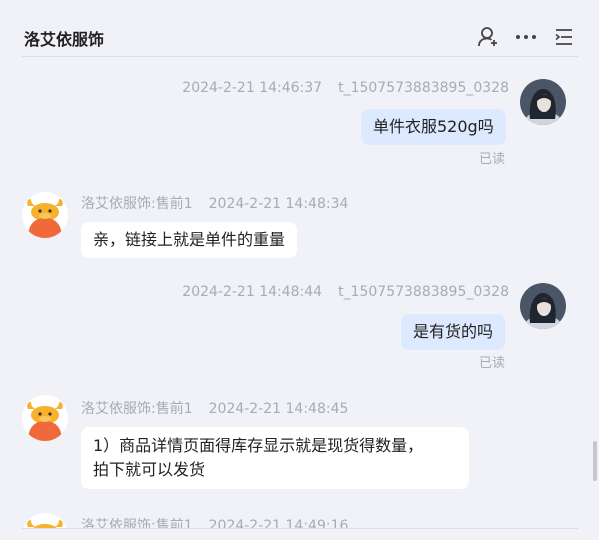 The height and width of the screenshot is (540, 599). I want to click on message-time: 2024-2-21 14:49:16, so click(278, 523).